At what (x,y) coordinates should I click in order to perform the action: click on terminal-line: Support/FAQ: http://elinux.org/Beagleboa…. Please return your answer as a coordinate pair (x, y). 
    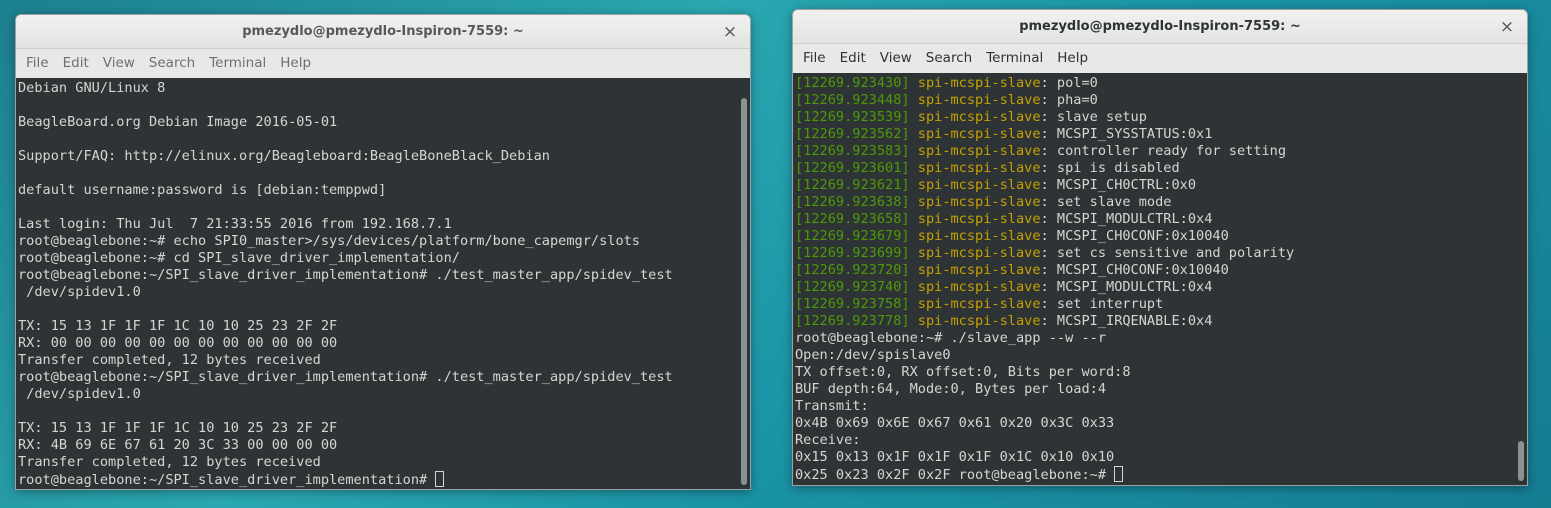
    Looking at the image, I should click on (284, 156).